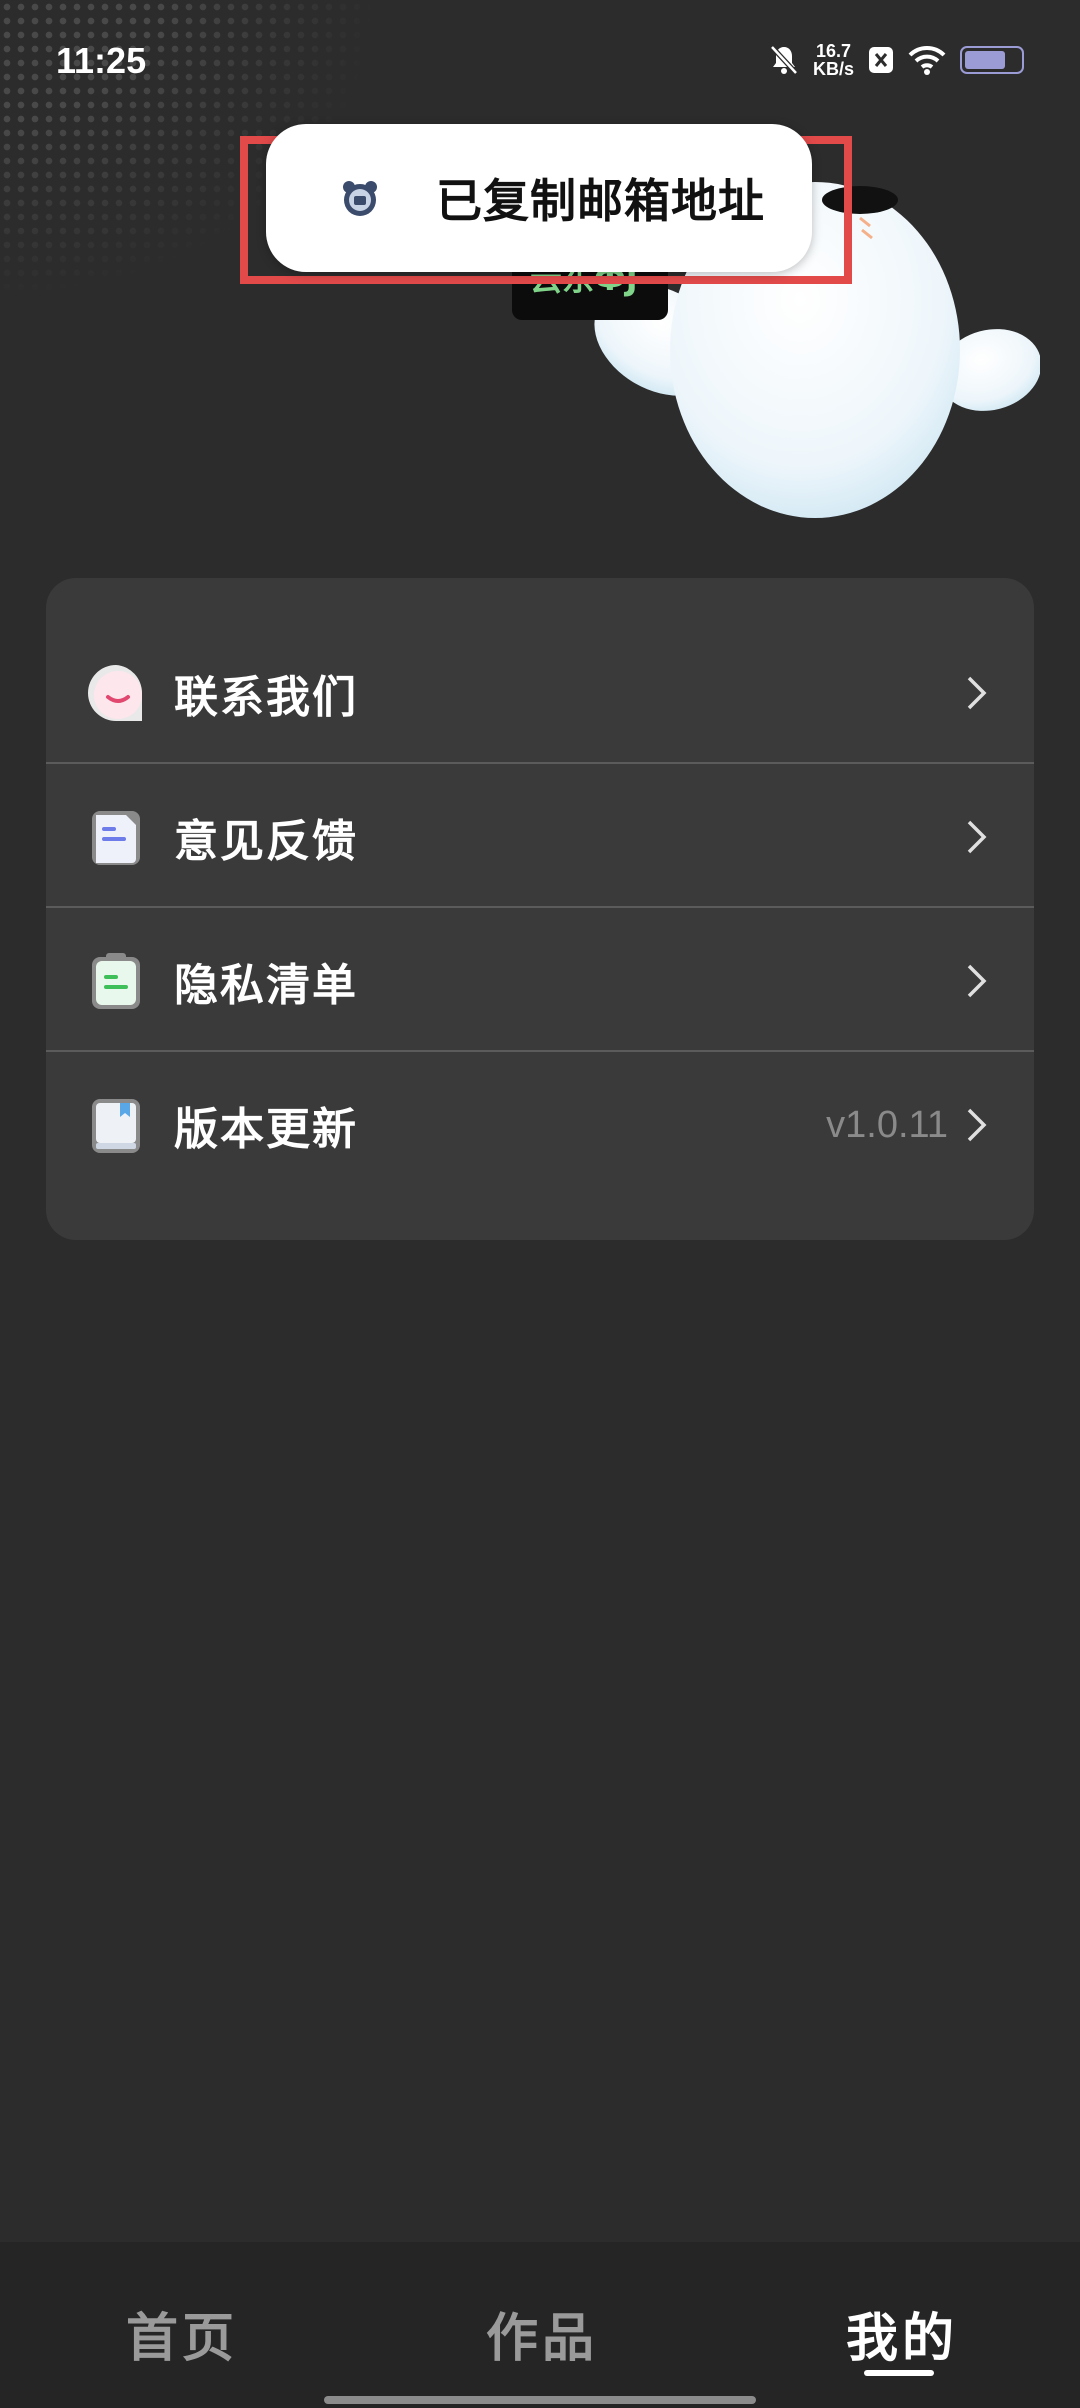  I want to click on menu-item-label: 意见反馈, so click(266, 841).